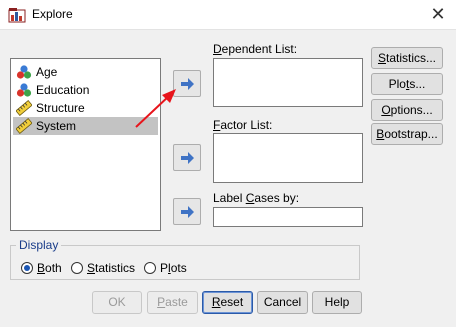 This screenshot has width=456, height=327. What do you see at coordinates (256, 198) in the screenshot?
I see `label-cases-label: Label Cases by:` at bounding box center [256, 198].